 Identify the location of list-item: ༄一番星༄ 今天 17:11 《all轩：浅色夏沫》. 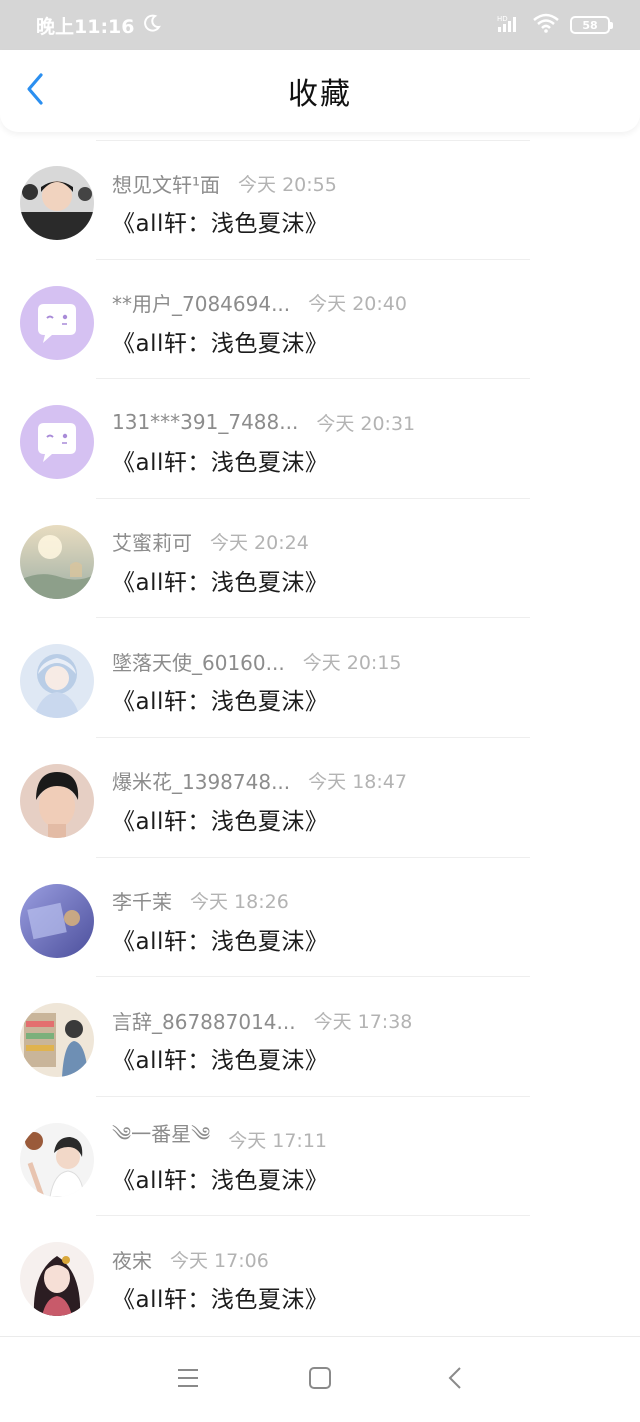
(320, 1157).